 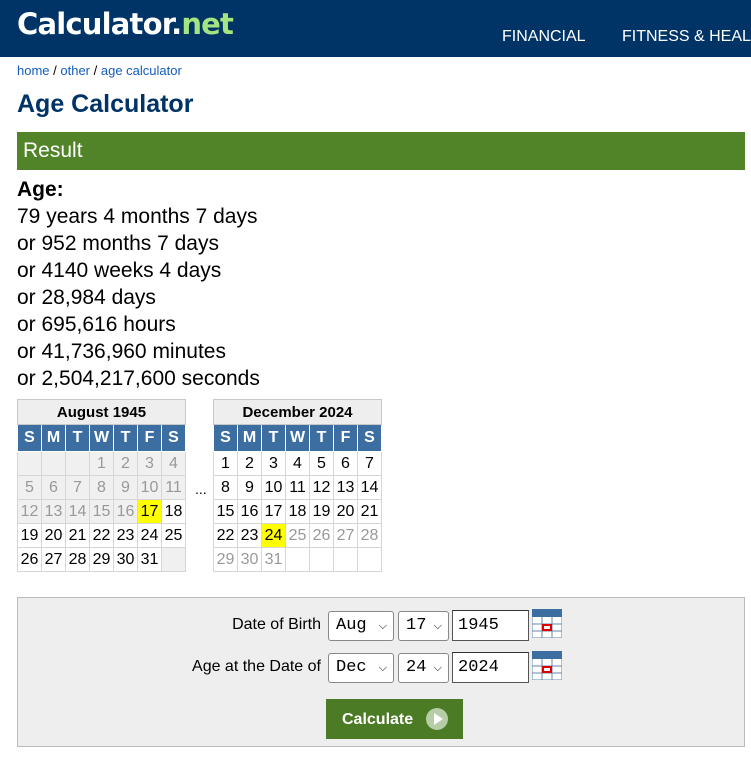 I want to click on dob-year-input: 1945, so click(x=490, y=625).